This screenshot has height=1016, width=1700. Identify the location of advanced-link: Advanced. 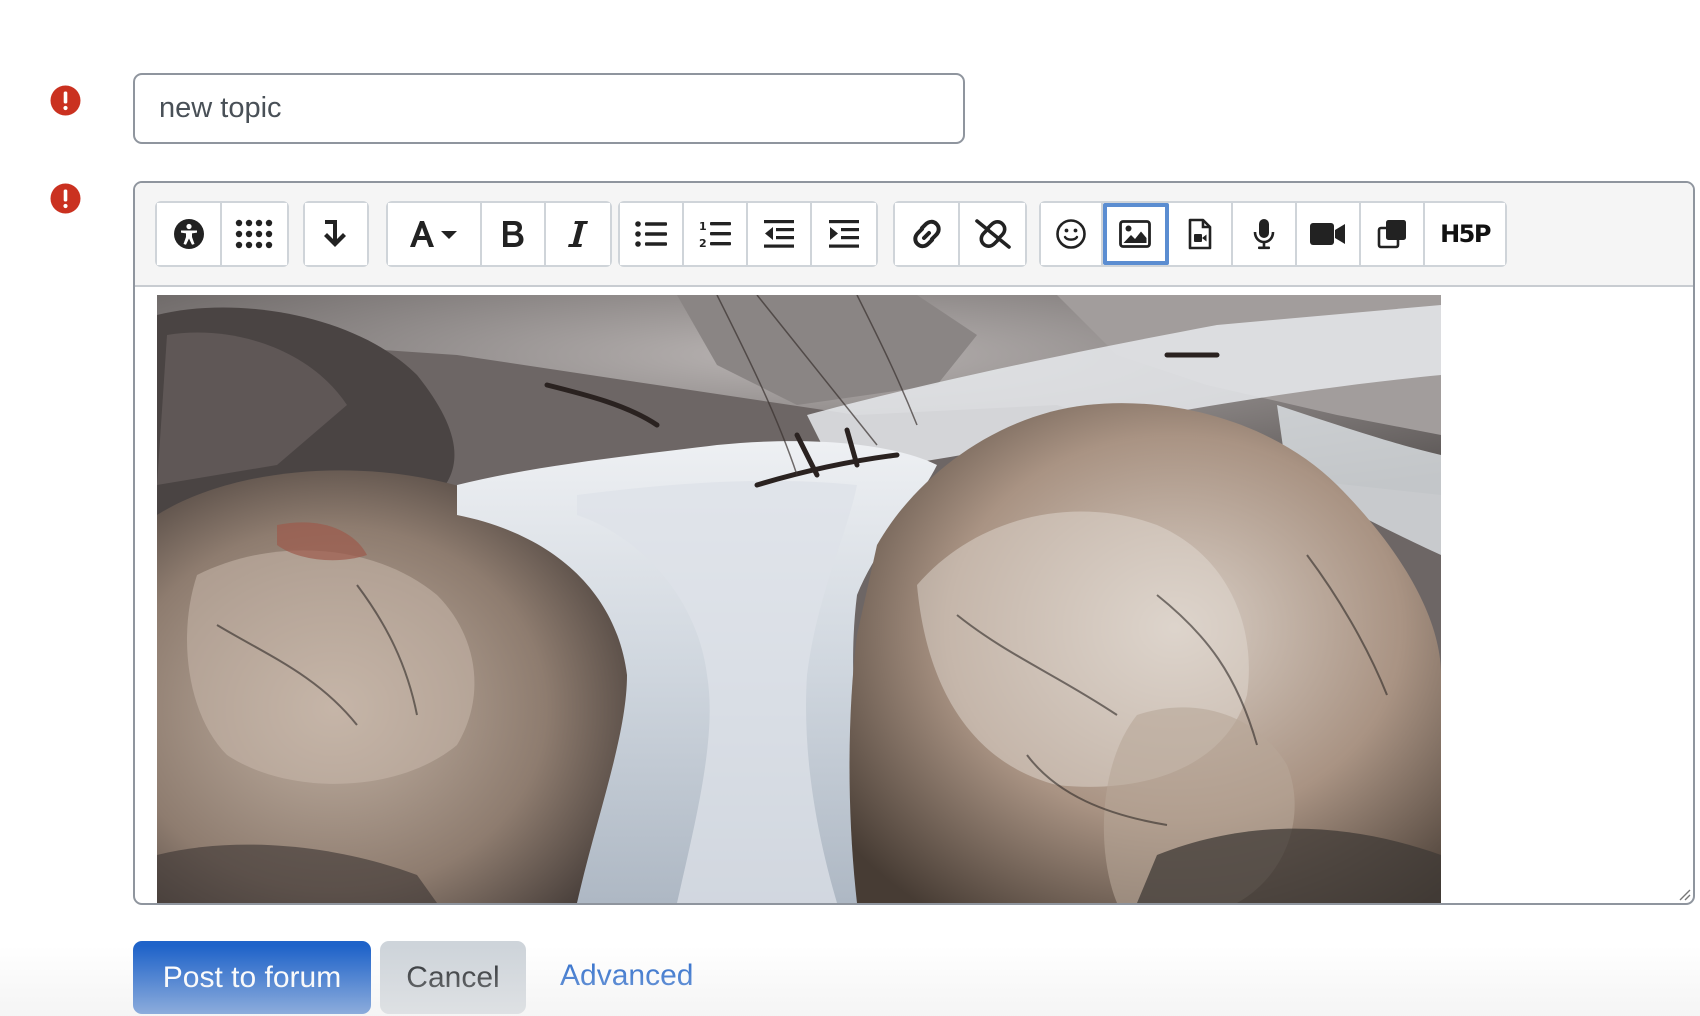
(626, 976).